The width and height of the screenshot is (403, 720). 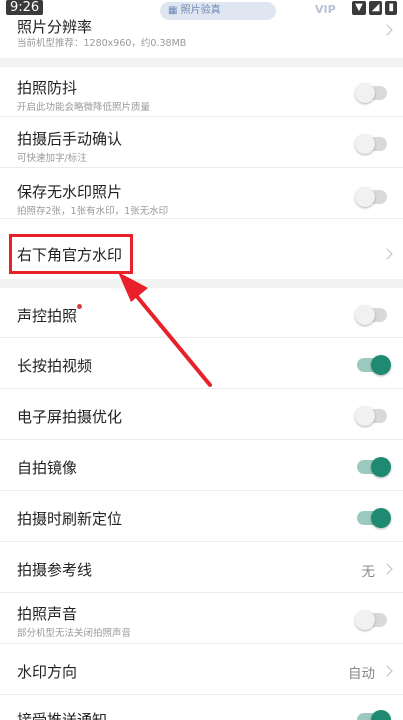 I want to click on status-bar: 9:26 ▦ 照片验真 VIP ▼ ◢ ▮, so click(x=201, y=10).